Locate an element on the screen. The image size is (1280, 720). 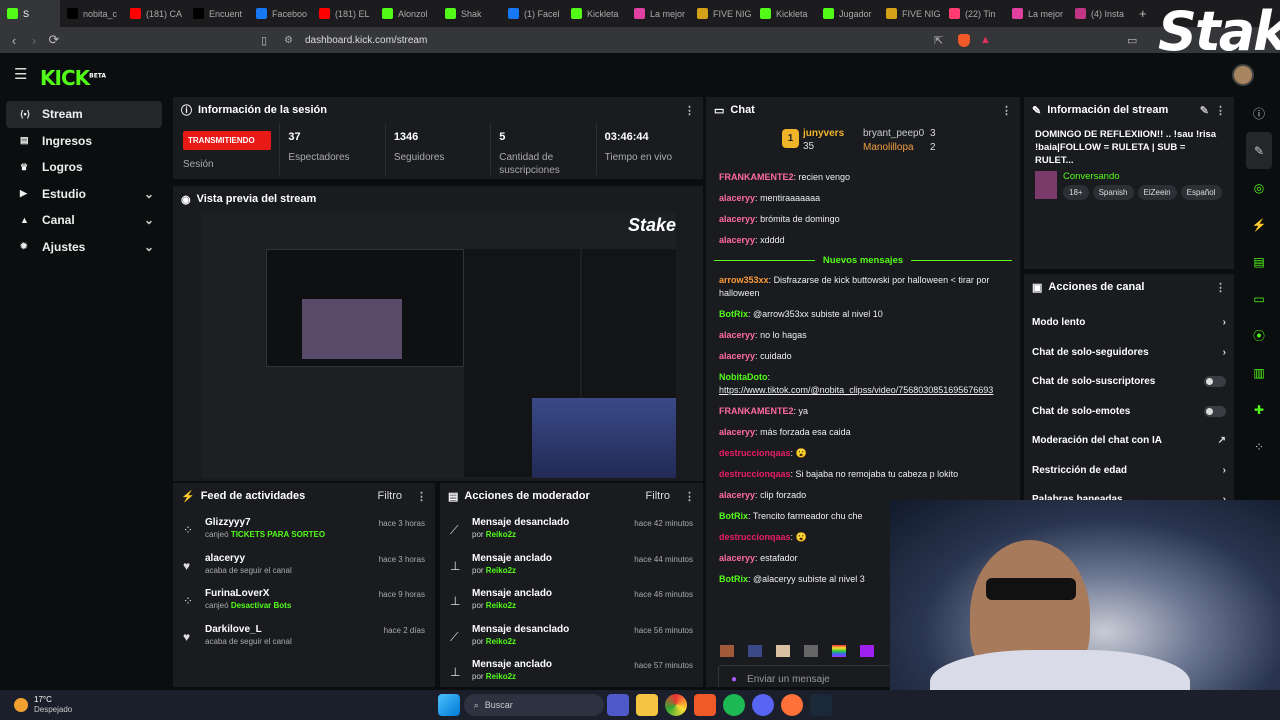
forward-icon: › is located at coordinates (34, 40).